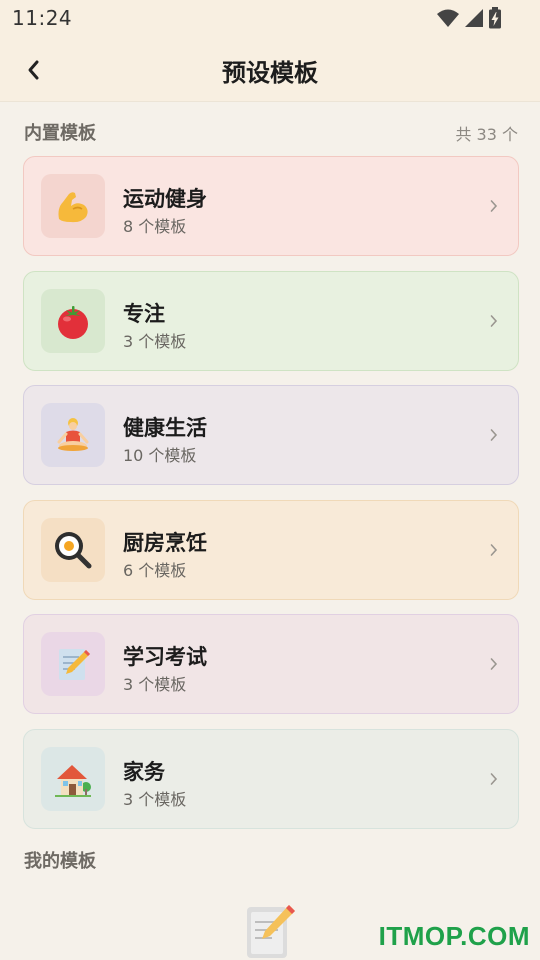 Image resolution: width=540 pixels, height=960 pixels. What do you see at coordinates (271, 321) in the screenshot?
I see `category-card-focus: 专注 3 个模板` at bounding box center [271, 321].